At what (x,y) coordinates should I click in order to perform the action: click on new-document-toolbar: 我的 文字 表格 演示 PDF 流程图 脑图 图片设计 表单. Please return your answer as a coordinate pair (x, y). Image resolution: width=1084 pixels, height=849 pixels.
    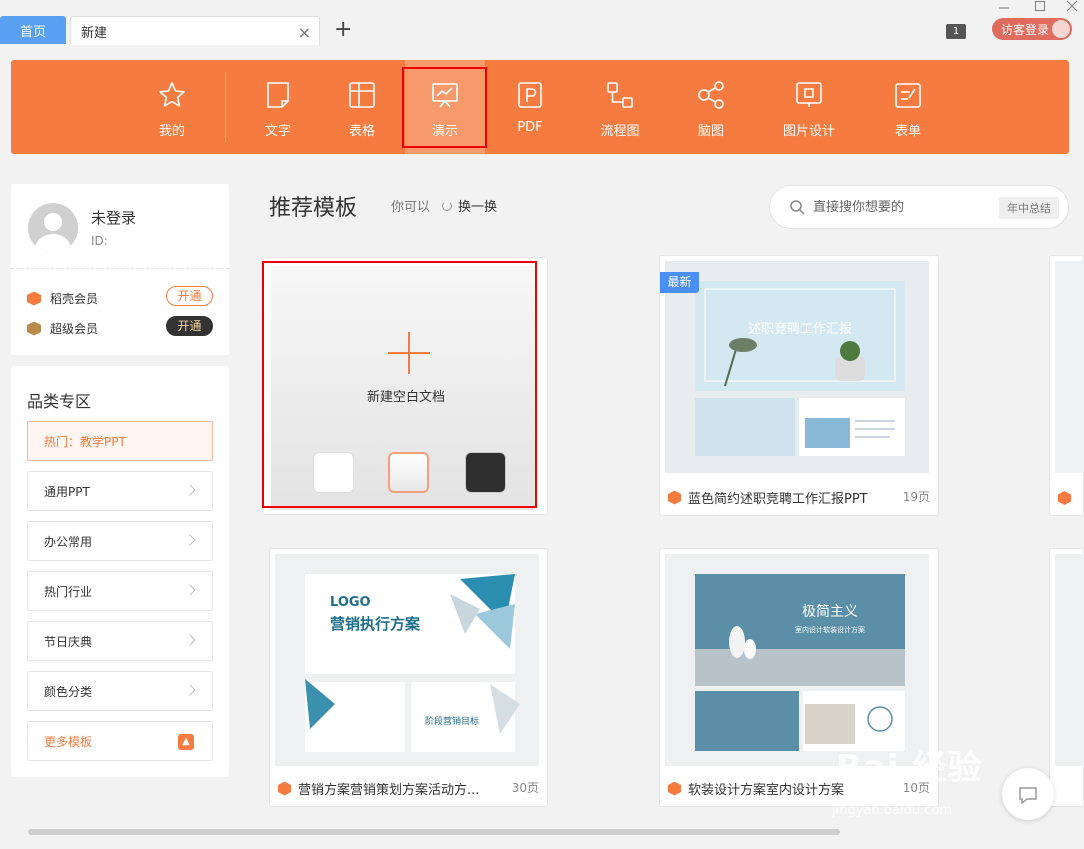
    Looking at the image, I should click on (540, 107).